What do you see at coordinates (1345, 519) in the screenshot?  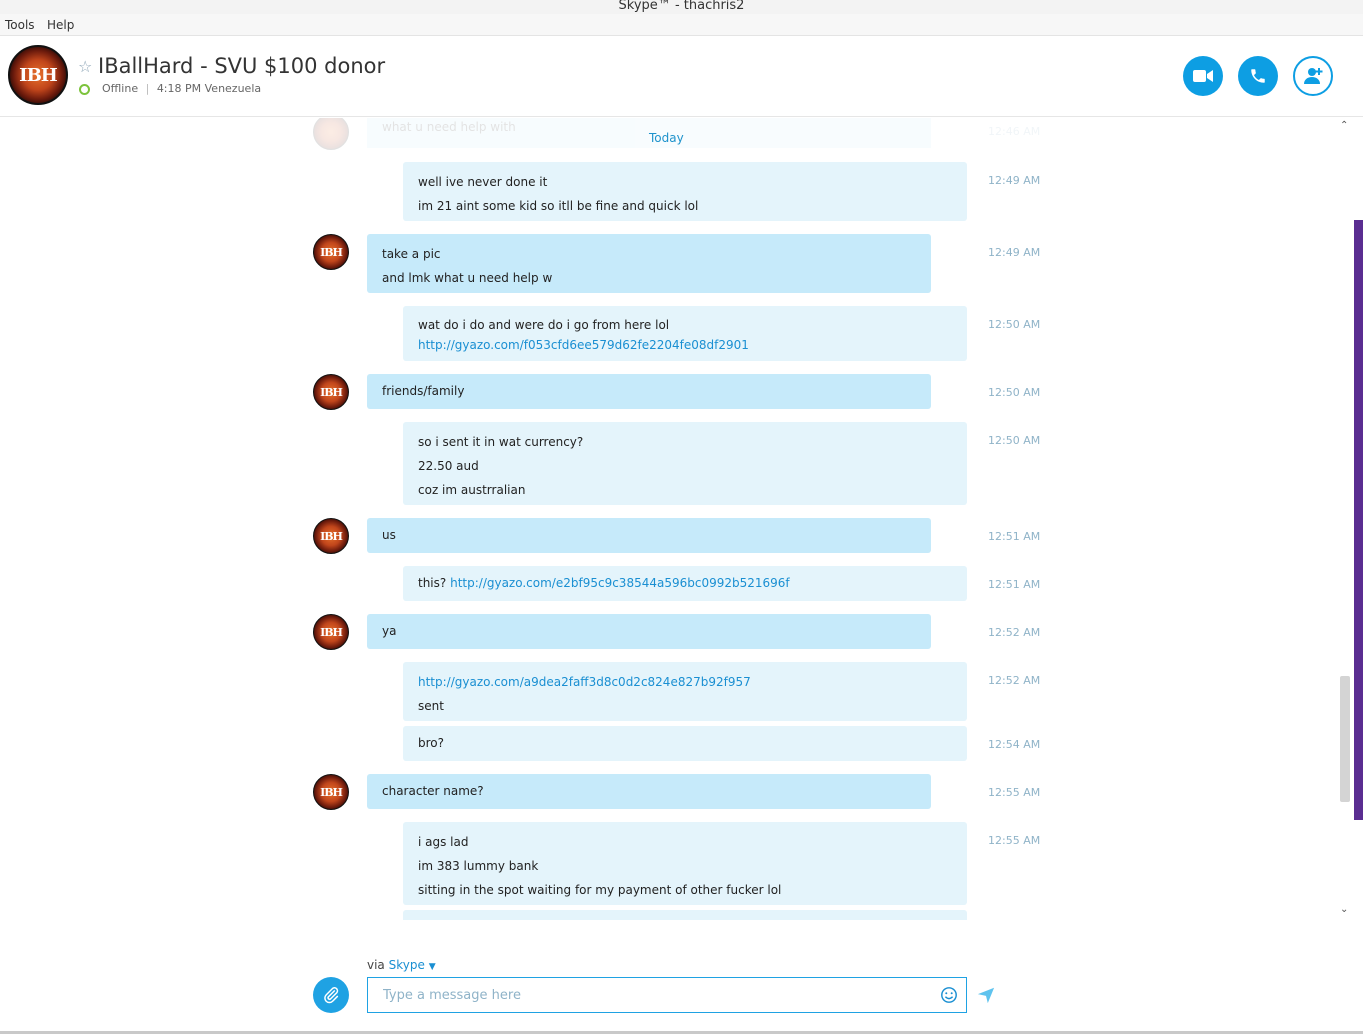 I see `chat-scrollbar: ⌃ ⌄` at bounding box center [1345, 519].